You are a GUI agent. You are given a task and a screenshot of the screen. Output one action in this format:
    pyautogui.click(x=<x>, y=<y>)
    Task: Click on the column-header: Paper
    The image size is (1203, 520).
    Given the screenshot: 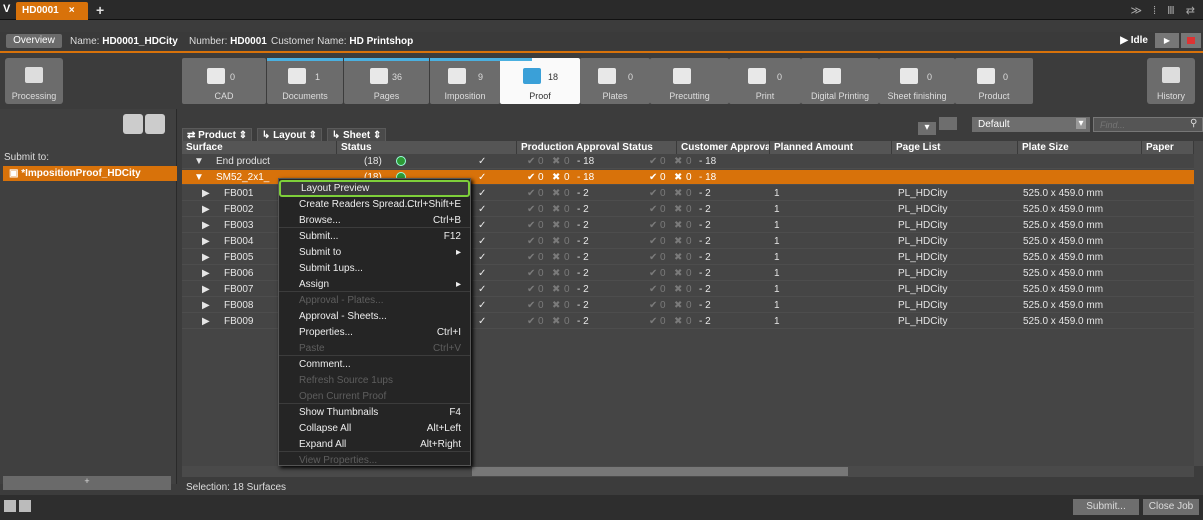 What is the action you would take?
    pyautogui.click(x=1168, y=147)
    